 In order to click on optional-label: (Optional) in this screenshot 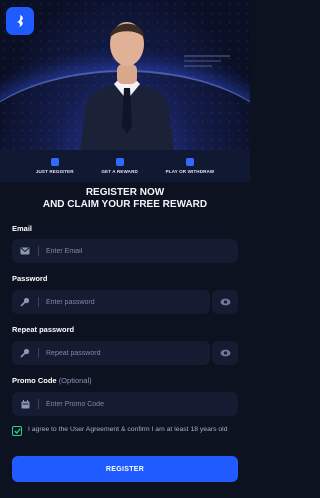, I will do `click(75, 380)`.